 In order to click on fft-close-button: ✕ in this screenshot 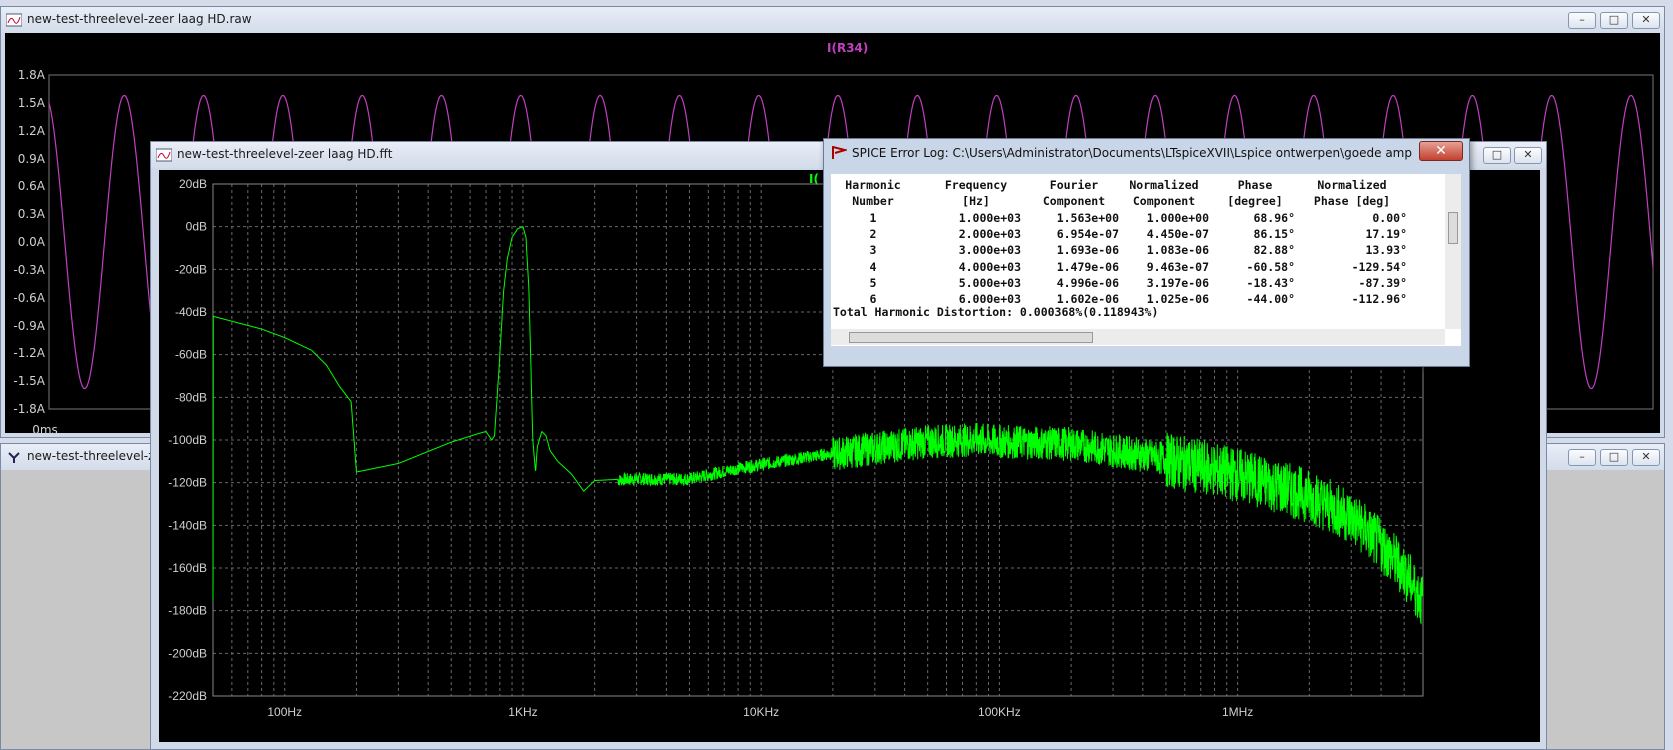, I will do `click(1528, 155)`.